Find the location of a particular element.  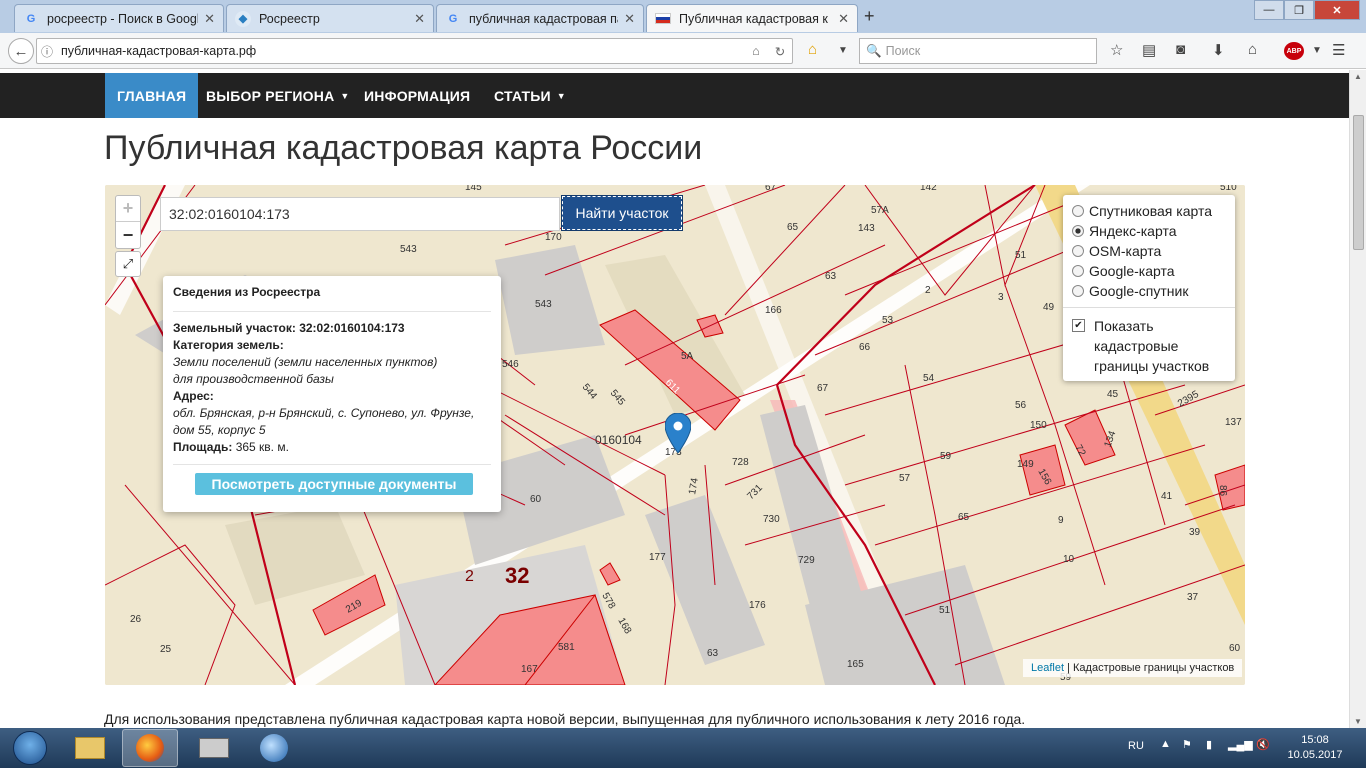

google-icon: G is located at coordinates (31, 18).